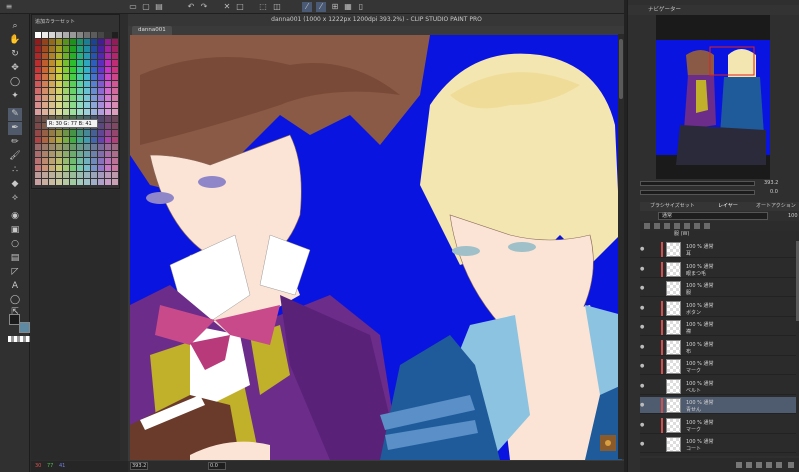 The height and width of the screenshot is (472, 799). Describe the element at coordinates (15, 198) in the screenshot. I see `blend-tool-icon: ⟡` at that location.